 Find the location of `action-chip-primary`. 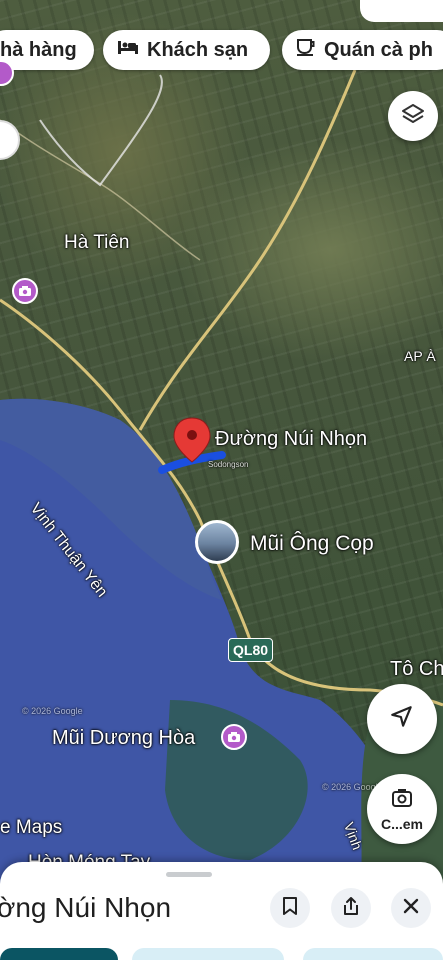

action-chip-primary is located at coordinates (59, 954).